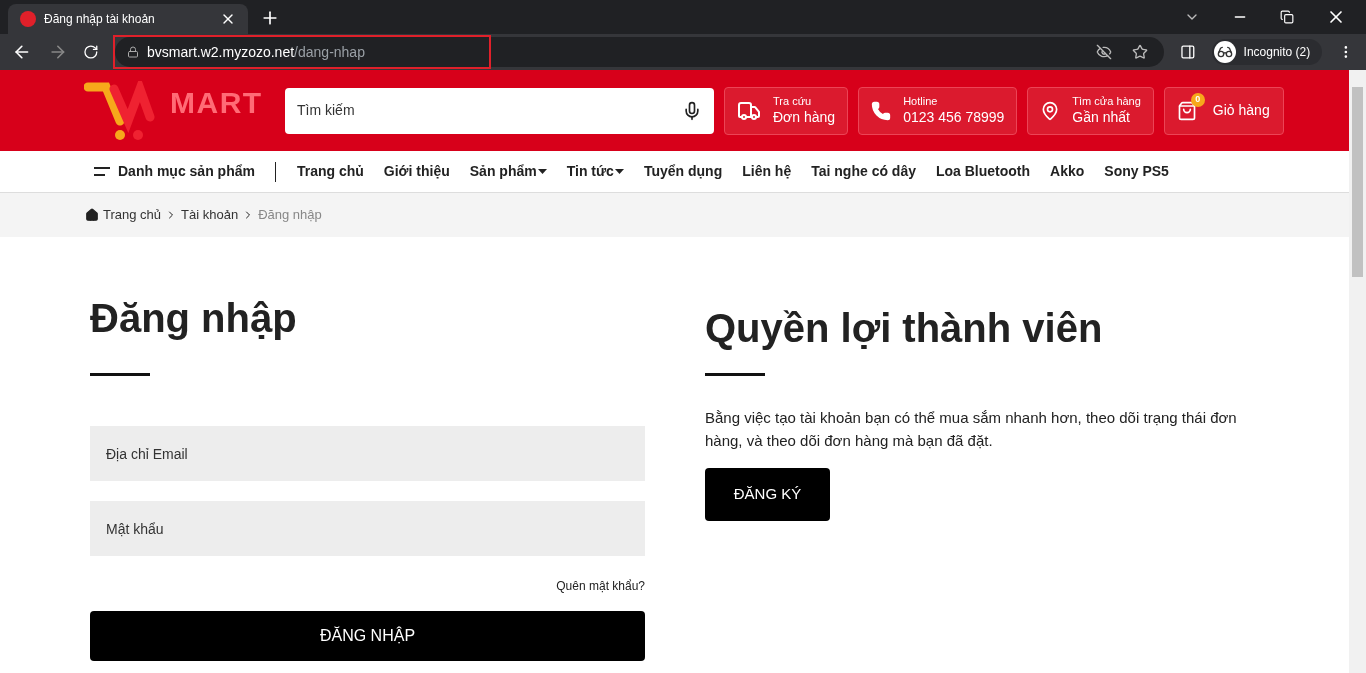 This screenshot has width=1366, height=673. What do you see at coordinates (133, 52) in the screenshot?
I see `lock-icon` at bounding box center [133, 52].